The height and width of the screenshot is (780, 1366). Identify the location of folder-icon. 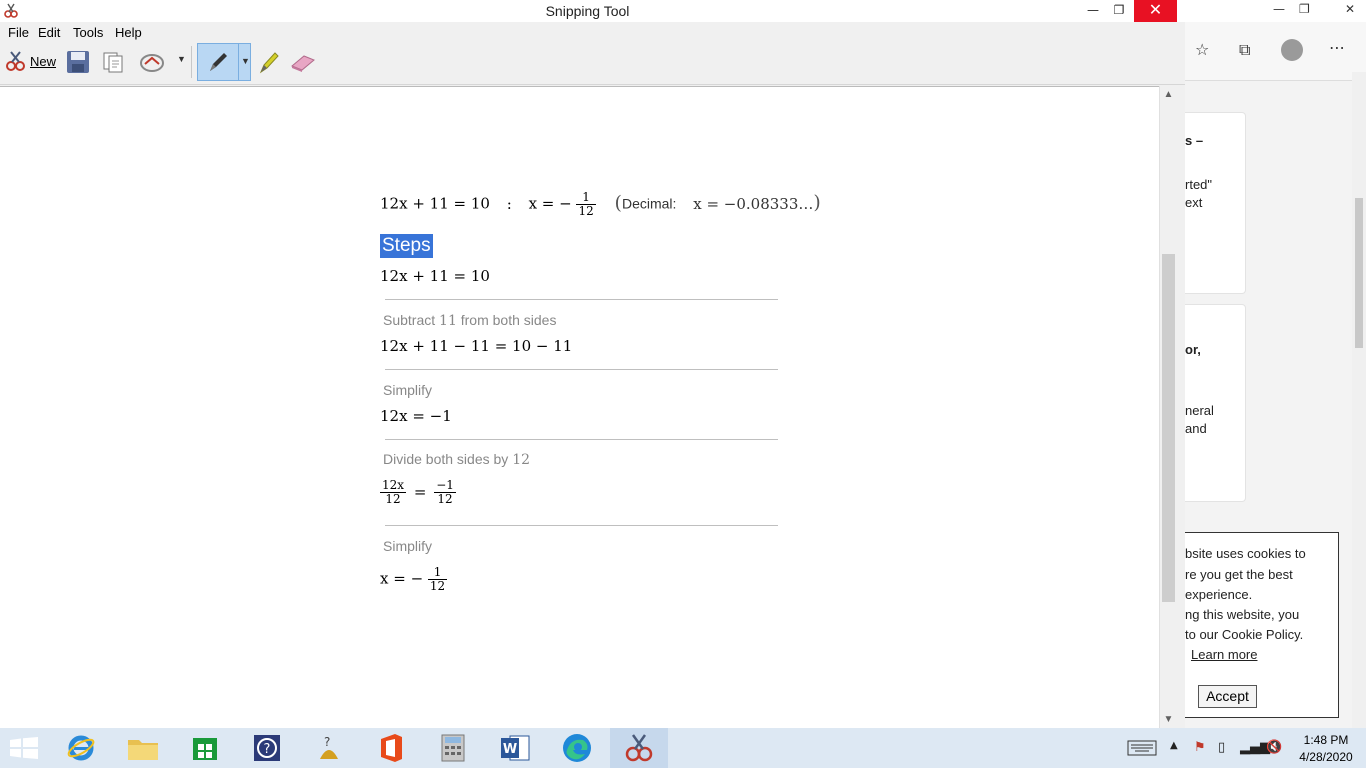
(143, 750).